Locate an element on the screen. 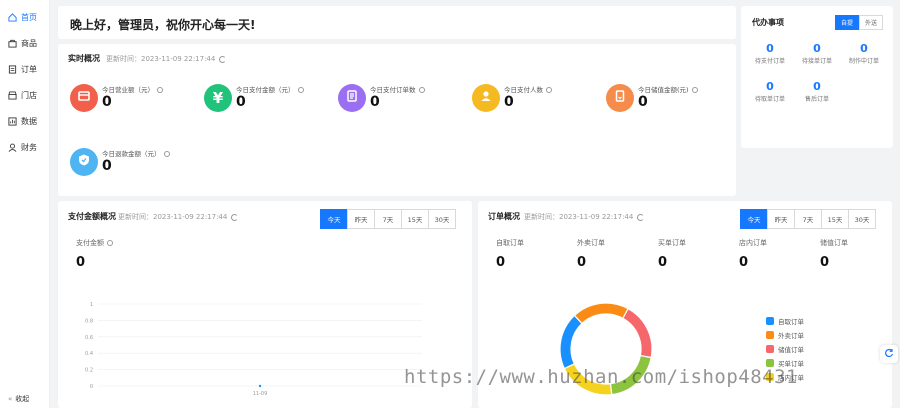 The width and height of the screenshot is (900, 408). payment-metric-label: 支付金额 is located at coordinates (94, 243).